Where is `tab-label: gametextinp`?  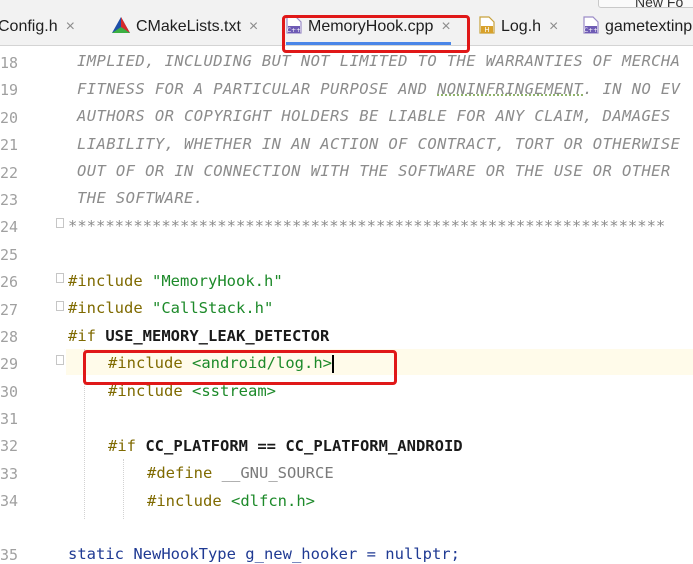
tab-label: gametextinp is located at coordinates (649, 26).